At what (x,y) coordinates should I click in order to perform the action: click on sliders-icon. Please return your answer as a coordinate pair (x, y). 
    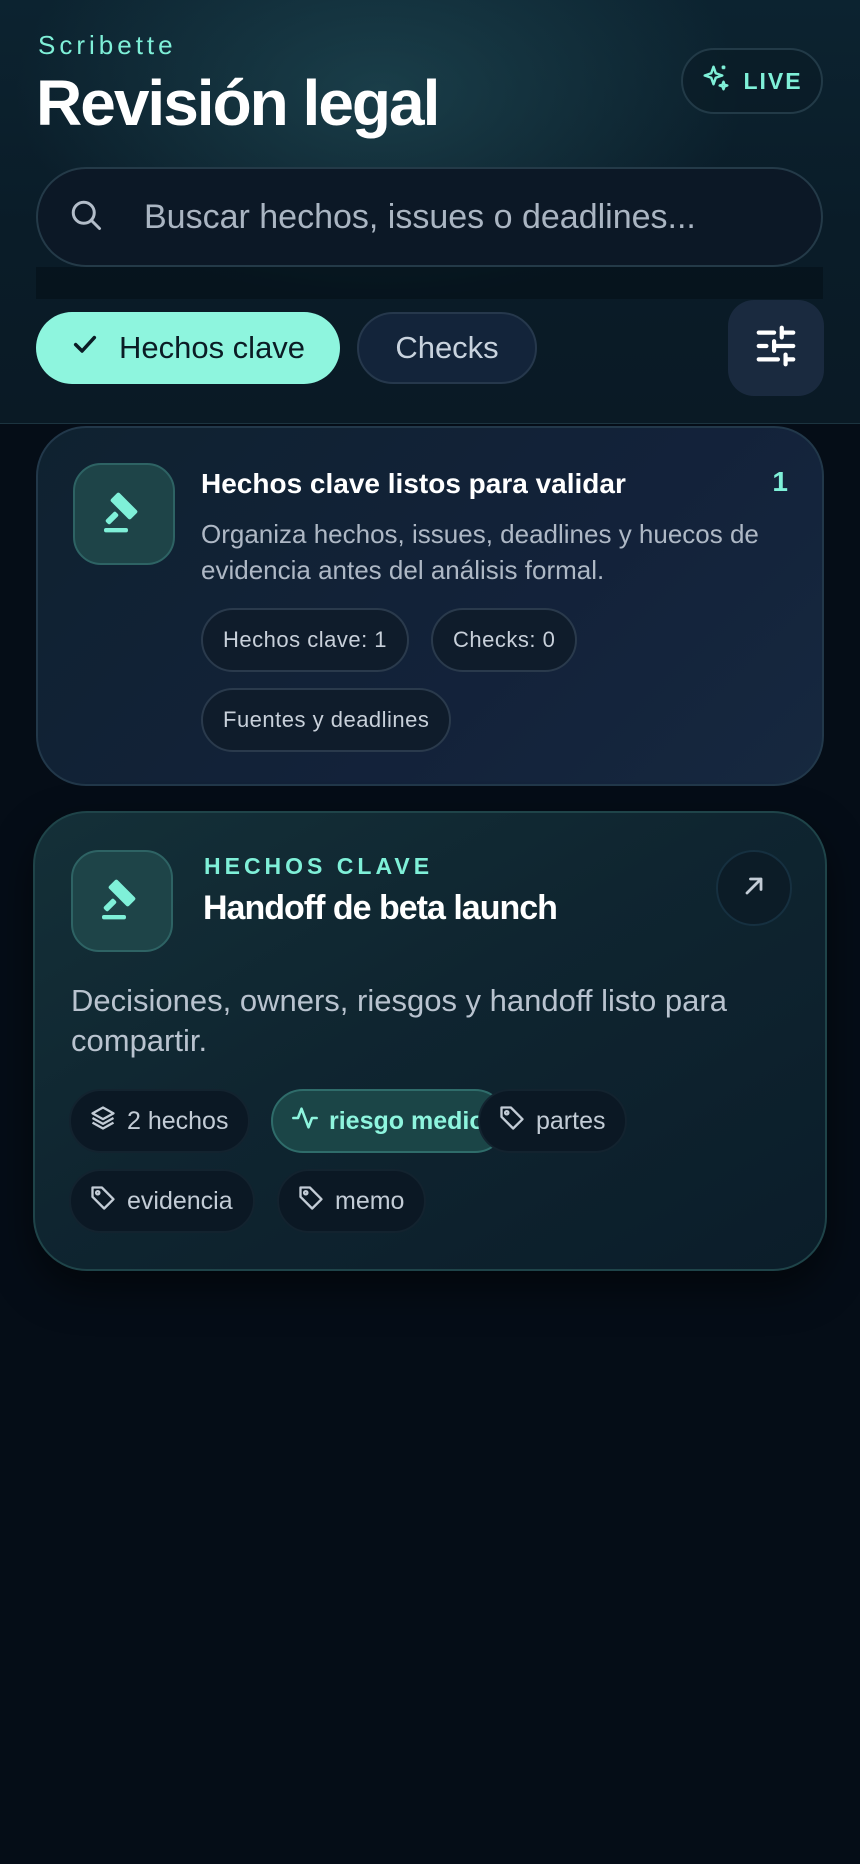
    Looking at the image, I should click on (776, 348).